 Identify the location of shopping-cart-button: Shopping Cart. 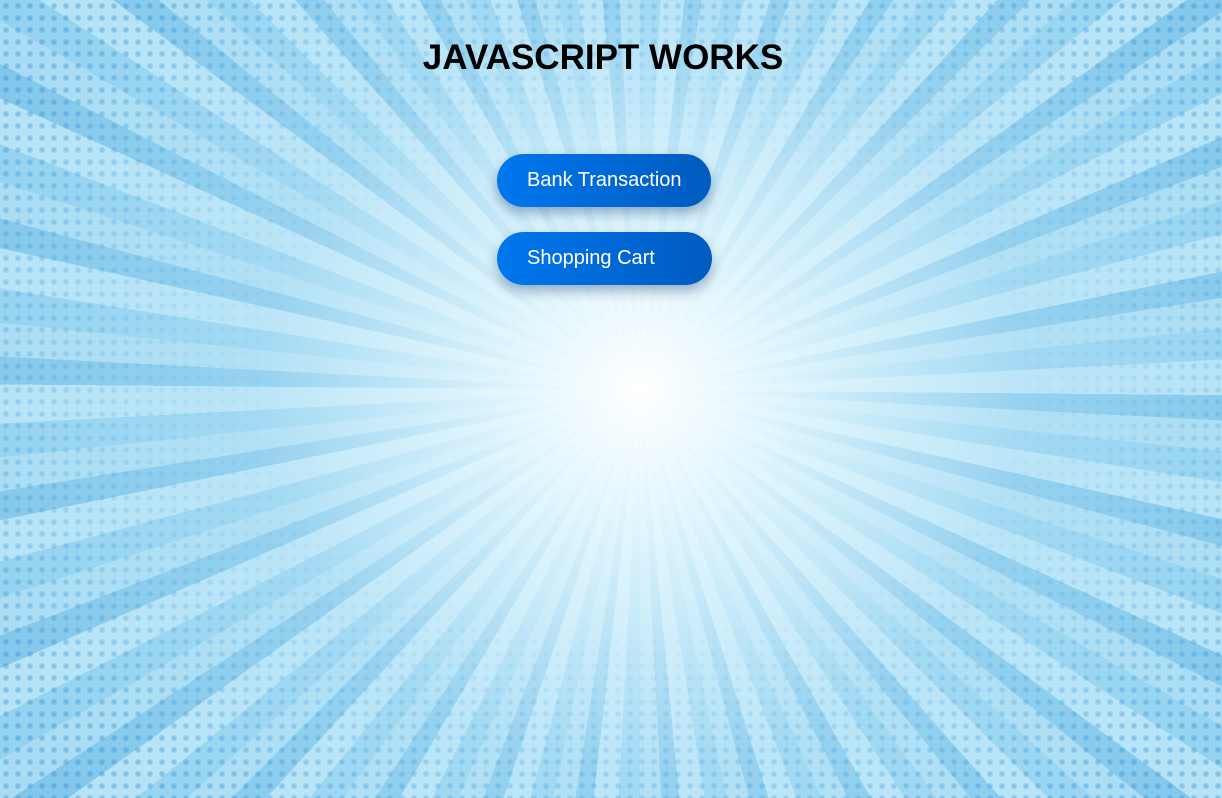
(604, 258).